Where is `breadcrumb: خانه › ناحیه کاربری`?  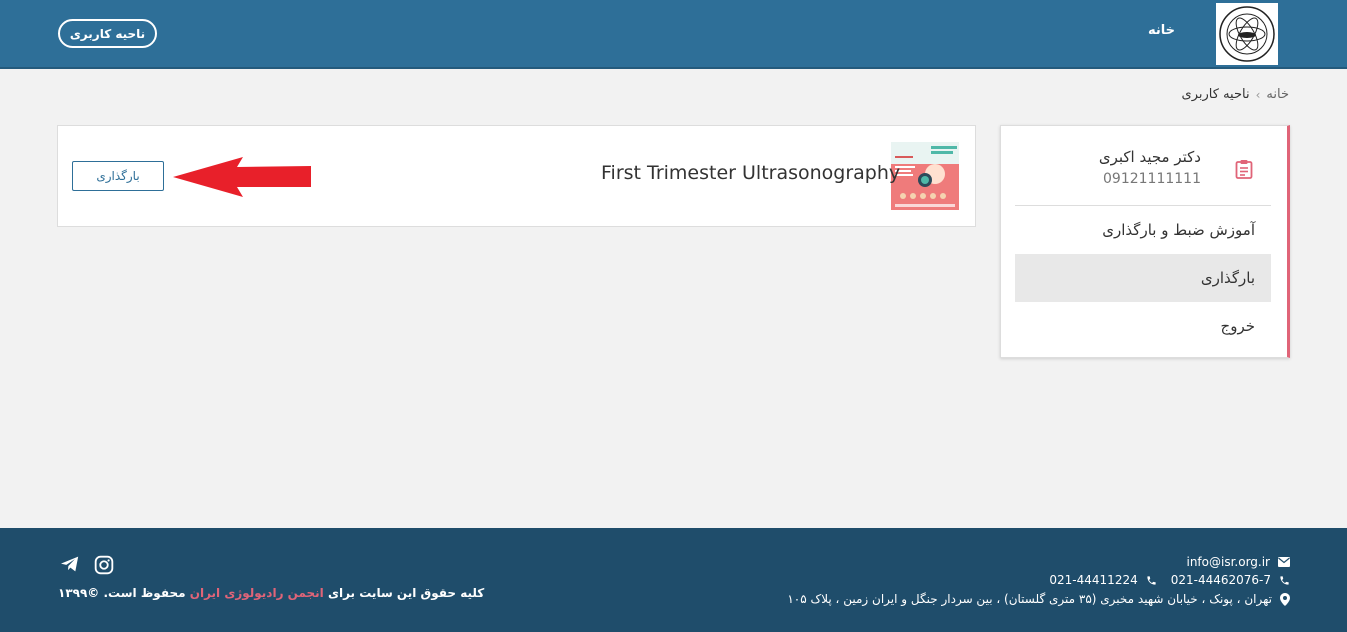 breadcrumb: خانه › ناحیه کاربری is located at coordinates (1235, 94).